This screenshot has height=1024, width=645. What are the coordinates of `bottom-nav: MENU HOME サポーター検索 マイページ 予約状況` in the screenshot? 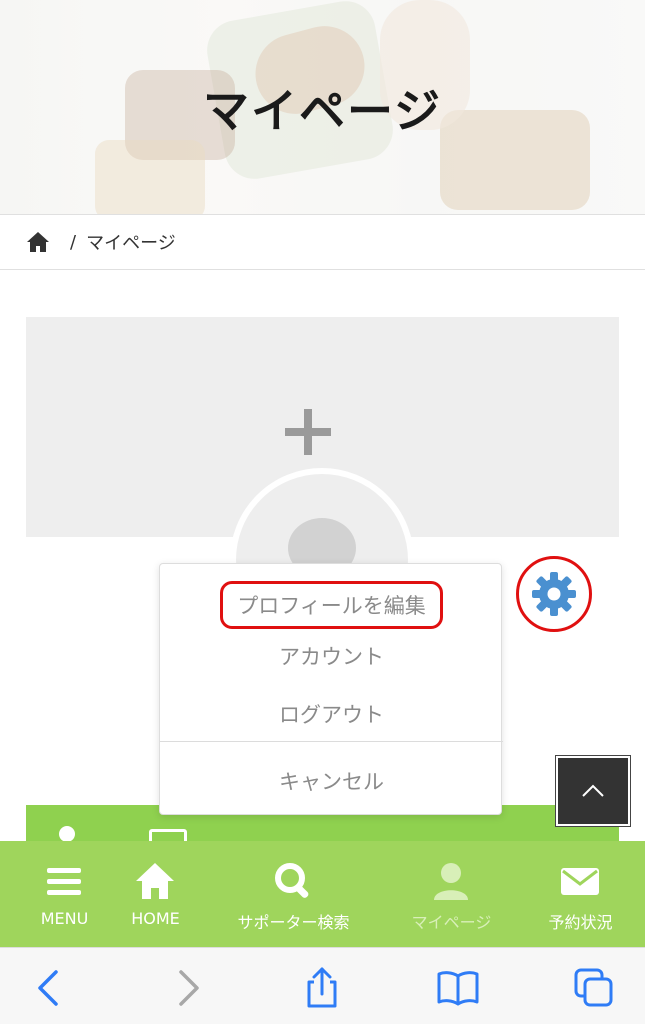 It's located at (322, 894).